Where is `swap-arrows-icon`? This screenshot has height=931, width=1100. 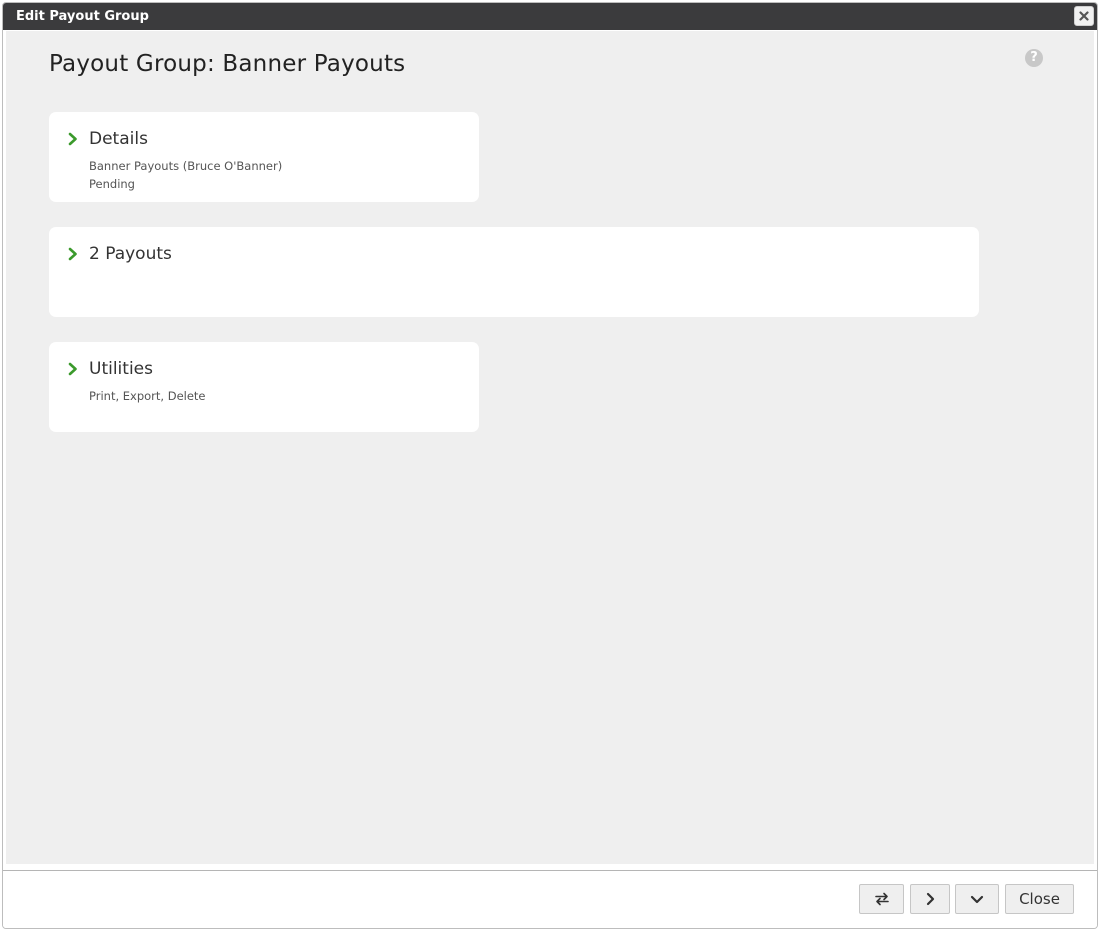 swap-arrows-icon is located at coordinates (881, 899).